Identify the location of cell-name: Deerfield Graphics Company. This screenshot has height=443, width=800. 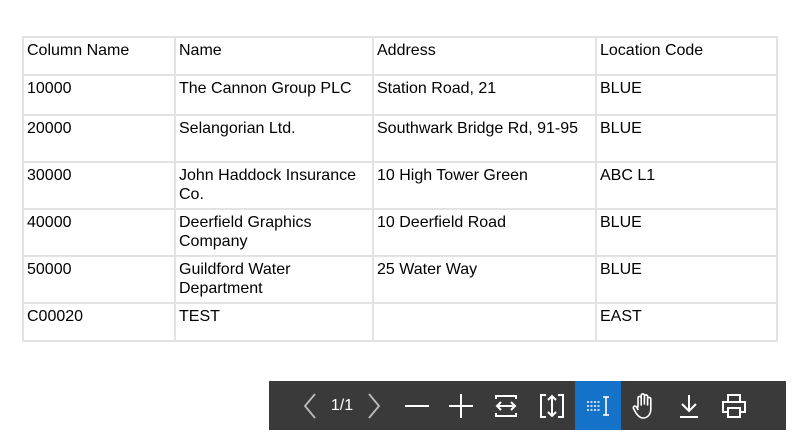
(274, 232).